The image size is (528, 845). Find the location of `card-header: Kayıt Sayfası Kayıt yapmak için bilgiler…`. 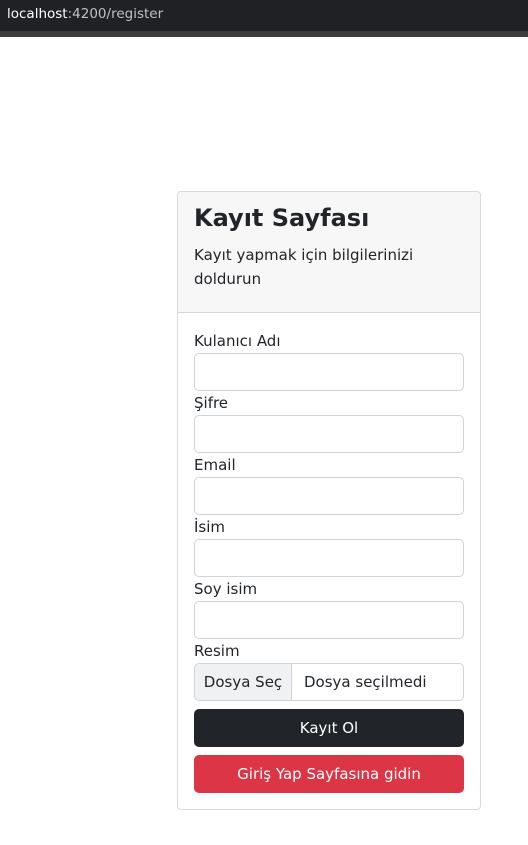

card-header: Kayıt Sayfası Kayıt yapmak için bilgiler… is located at coordinates (329, 252).